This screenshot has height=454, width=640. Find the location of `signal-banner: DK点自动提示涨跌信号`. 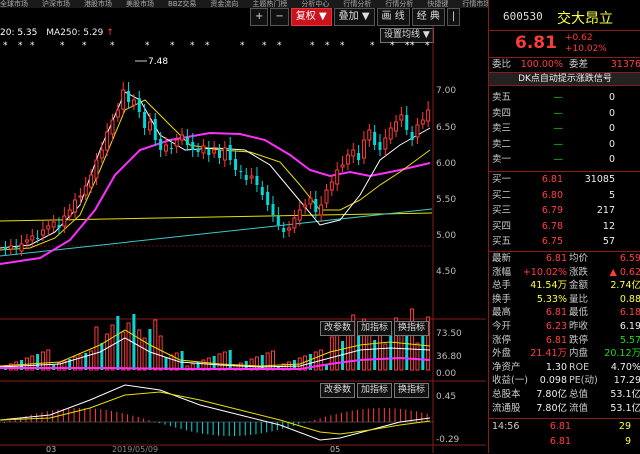

signal-banner: DK点自动提示涨跌信号 is located at coordinates (564, 79).